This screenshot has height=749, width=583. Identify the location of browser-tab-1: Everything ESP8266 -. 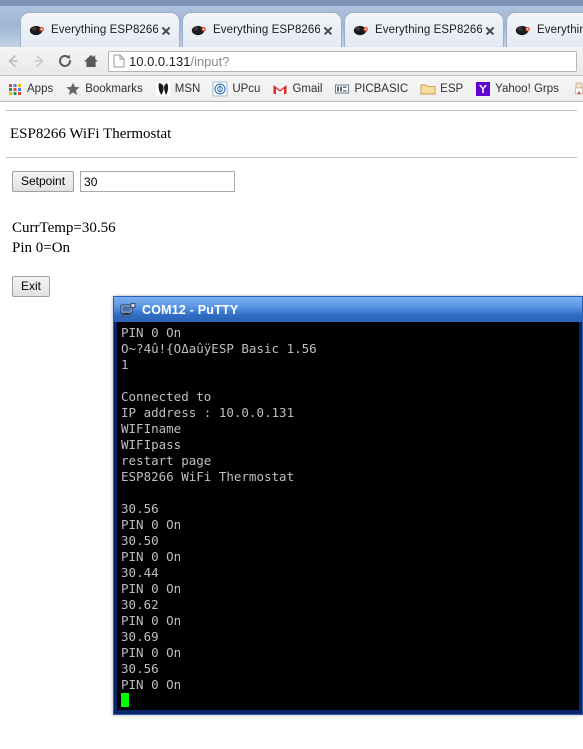
(100, 29).